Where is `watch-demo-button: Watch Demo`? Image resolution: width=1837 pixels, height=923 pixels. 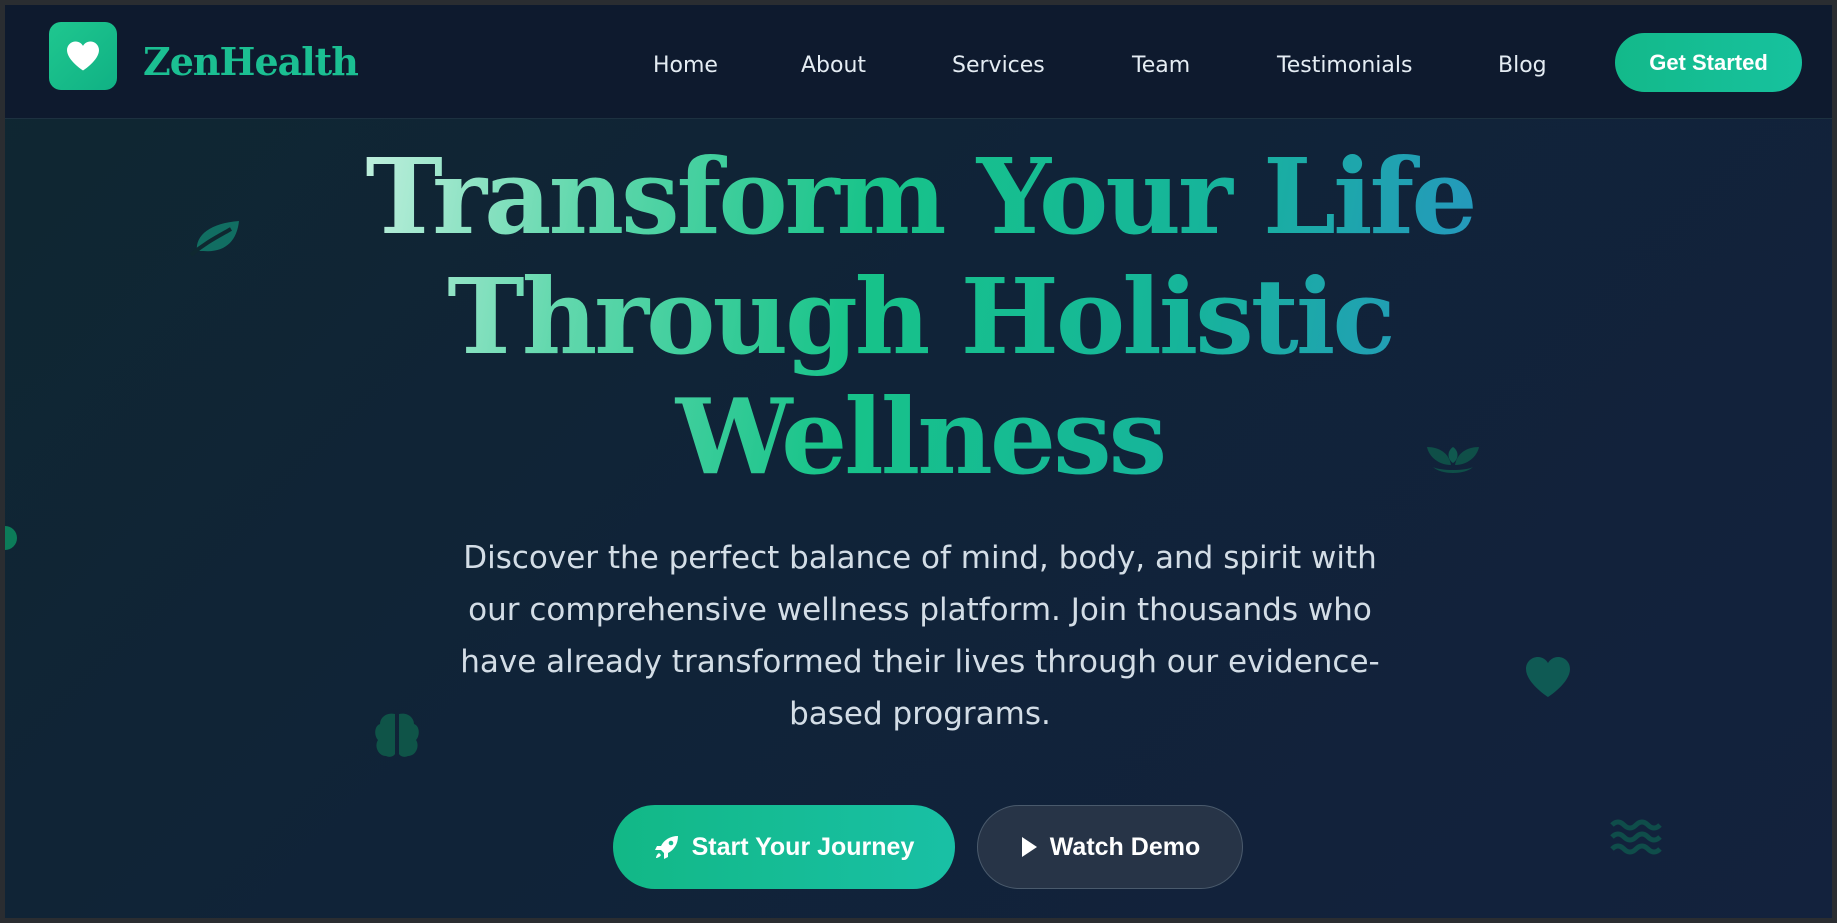 watch-demo-button: Watch Demo is located at coordinates (1110, 847).